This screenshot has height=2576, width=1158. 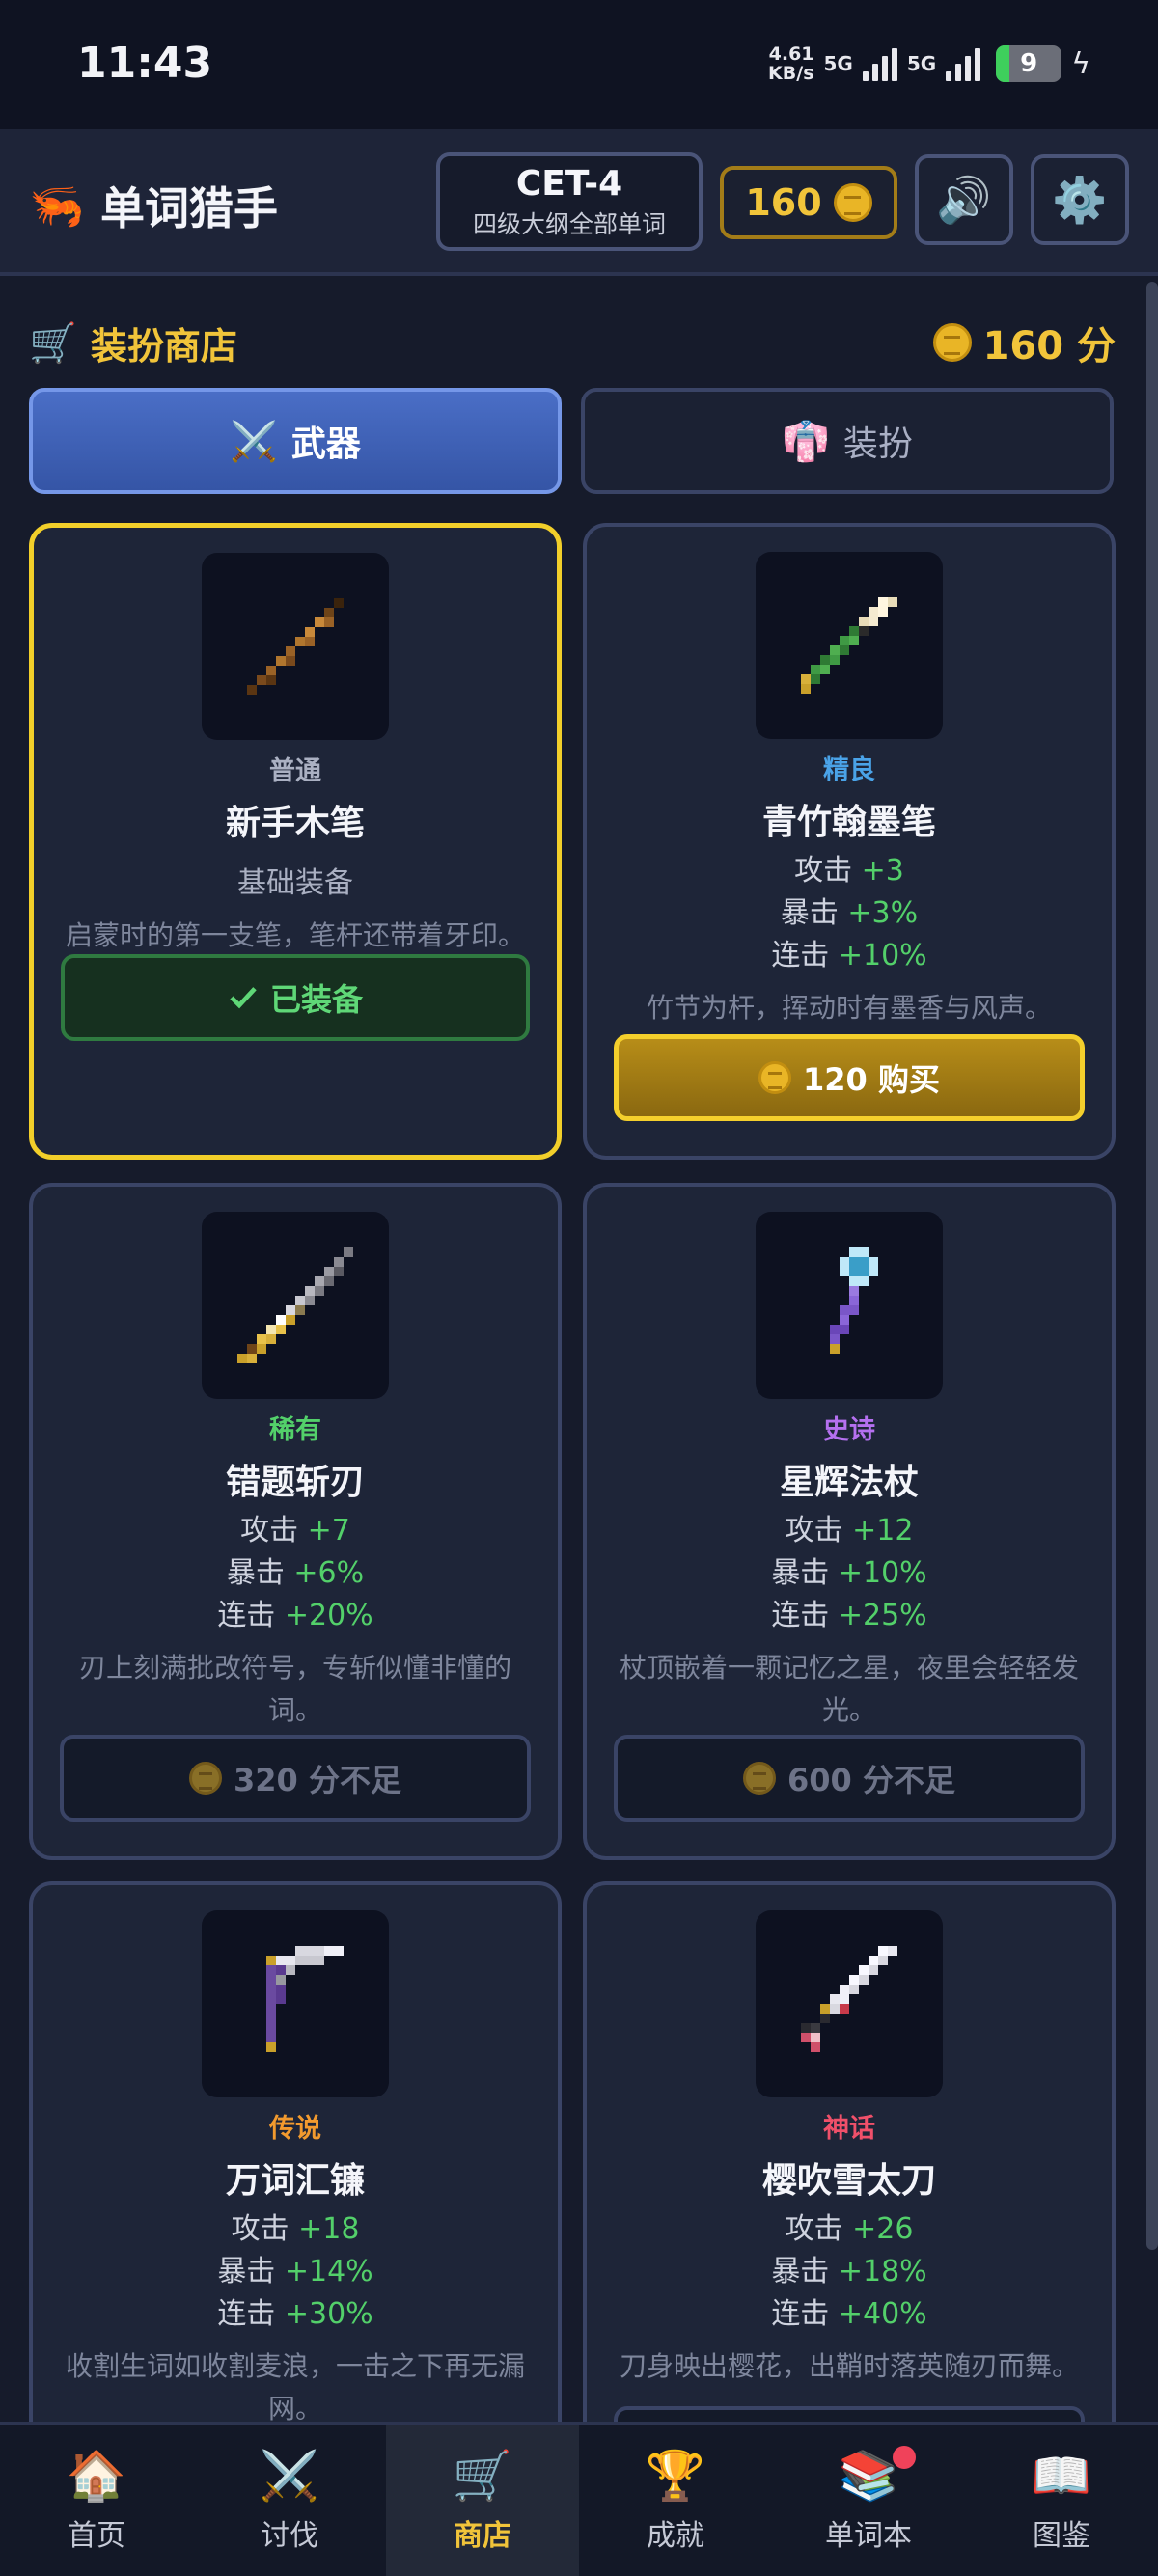 What do you see at coordinates (849, 871) in the screenshot?
I see `stat-attack: 攻击 +3` at bounding box center [849, 871].